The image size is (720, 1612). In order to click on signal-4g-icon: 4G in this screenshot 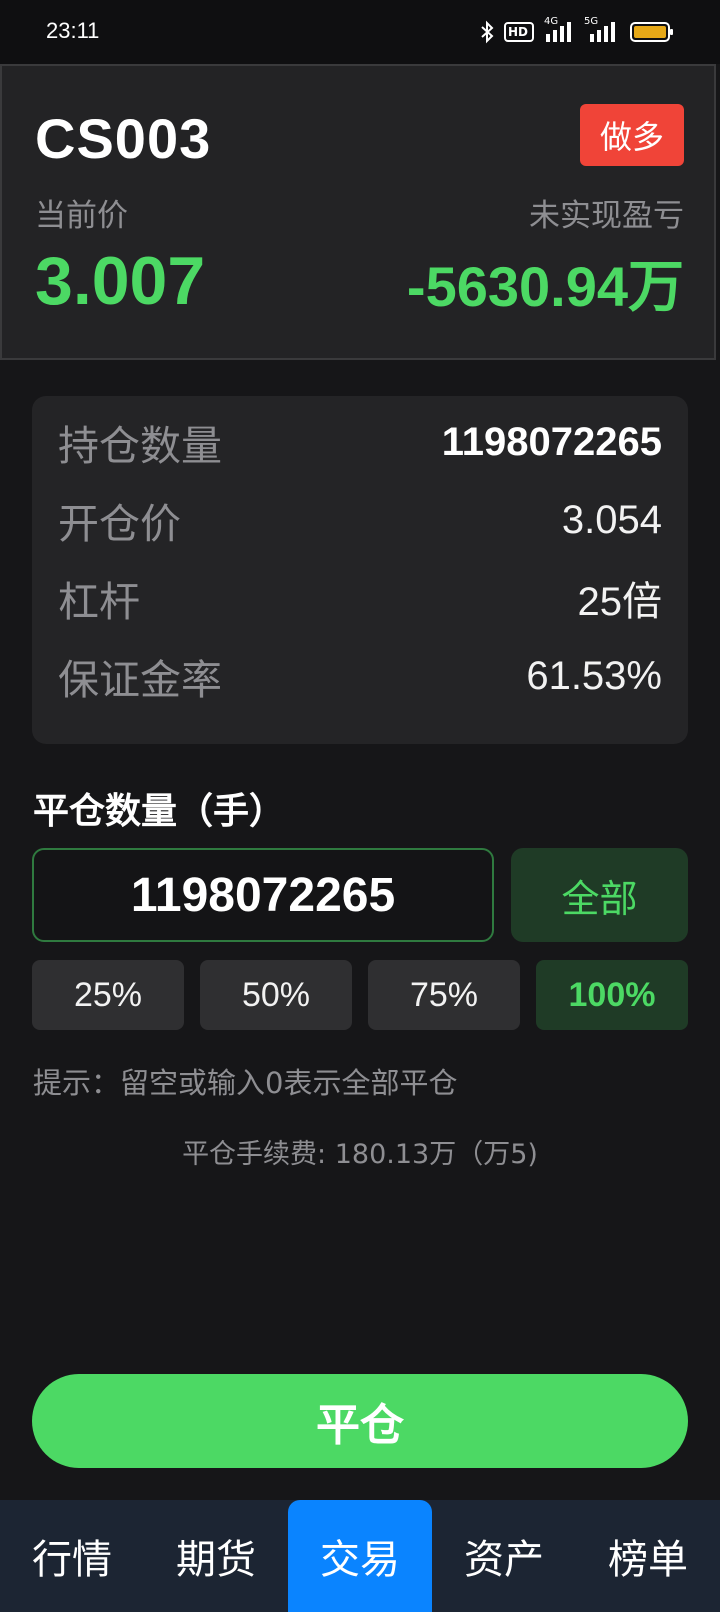, I will do `click(559, 30)`.